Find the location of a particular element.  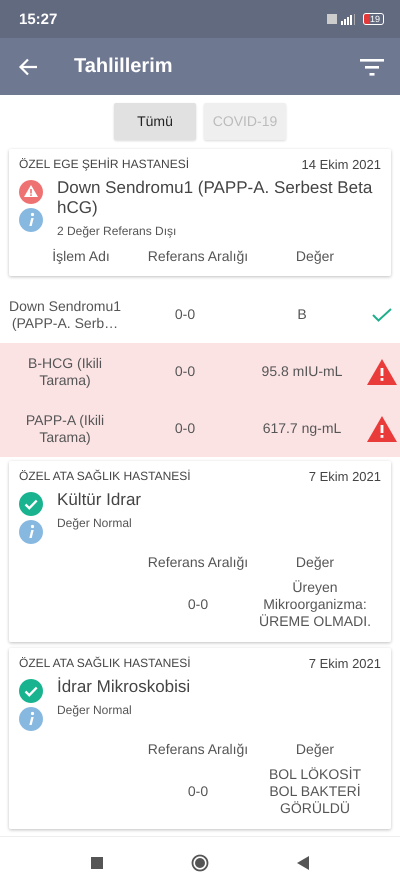

result-date: 14 Ekim 2021 is located at coordinates (341, 164).